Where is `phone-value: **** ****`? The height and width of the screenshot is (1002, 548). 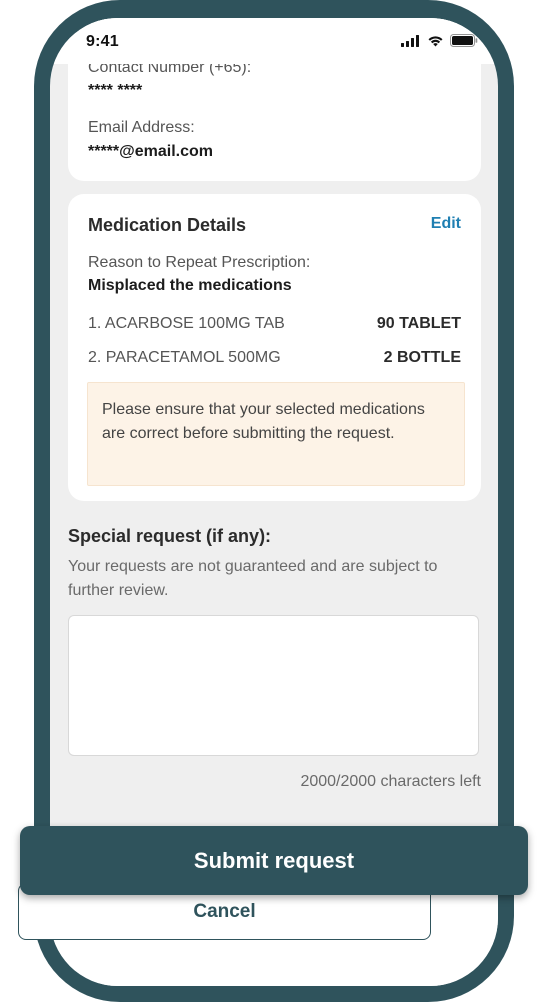
phone-value: **** **** is located at coordinates (115, 90).